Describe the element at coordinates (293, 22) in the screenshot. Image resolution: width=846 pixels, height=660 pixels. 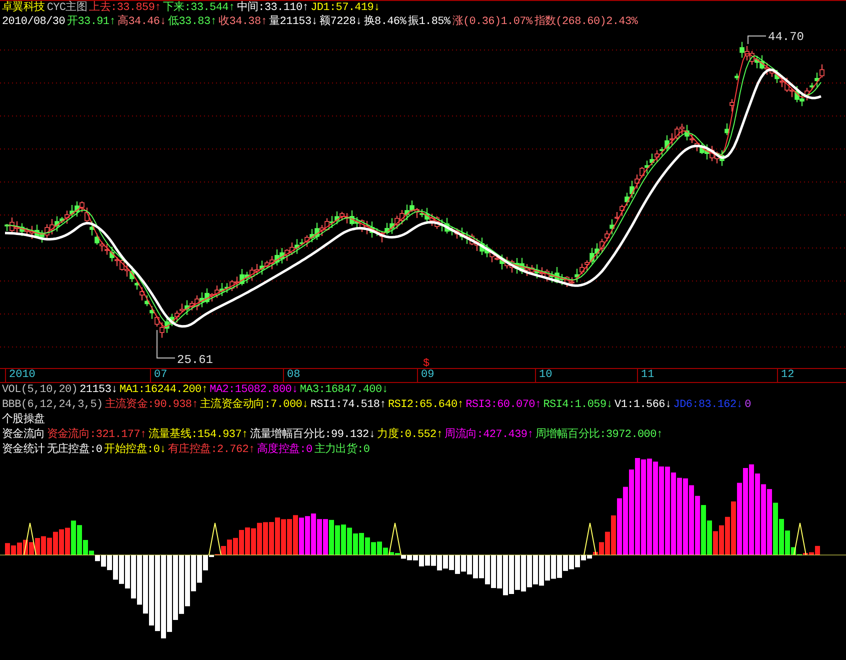
I see `quote-value: 量21153↓` at that location.